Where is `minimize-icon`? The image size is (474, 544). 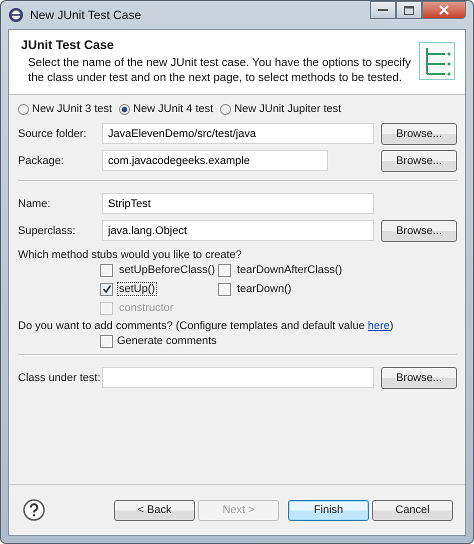
minimize-icon is located at coordinates (383, 10).